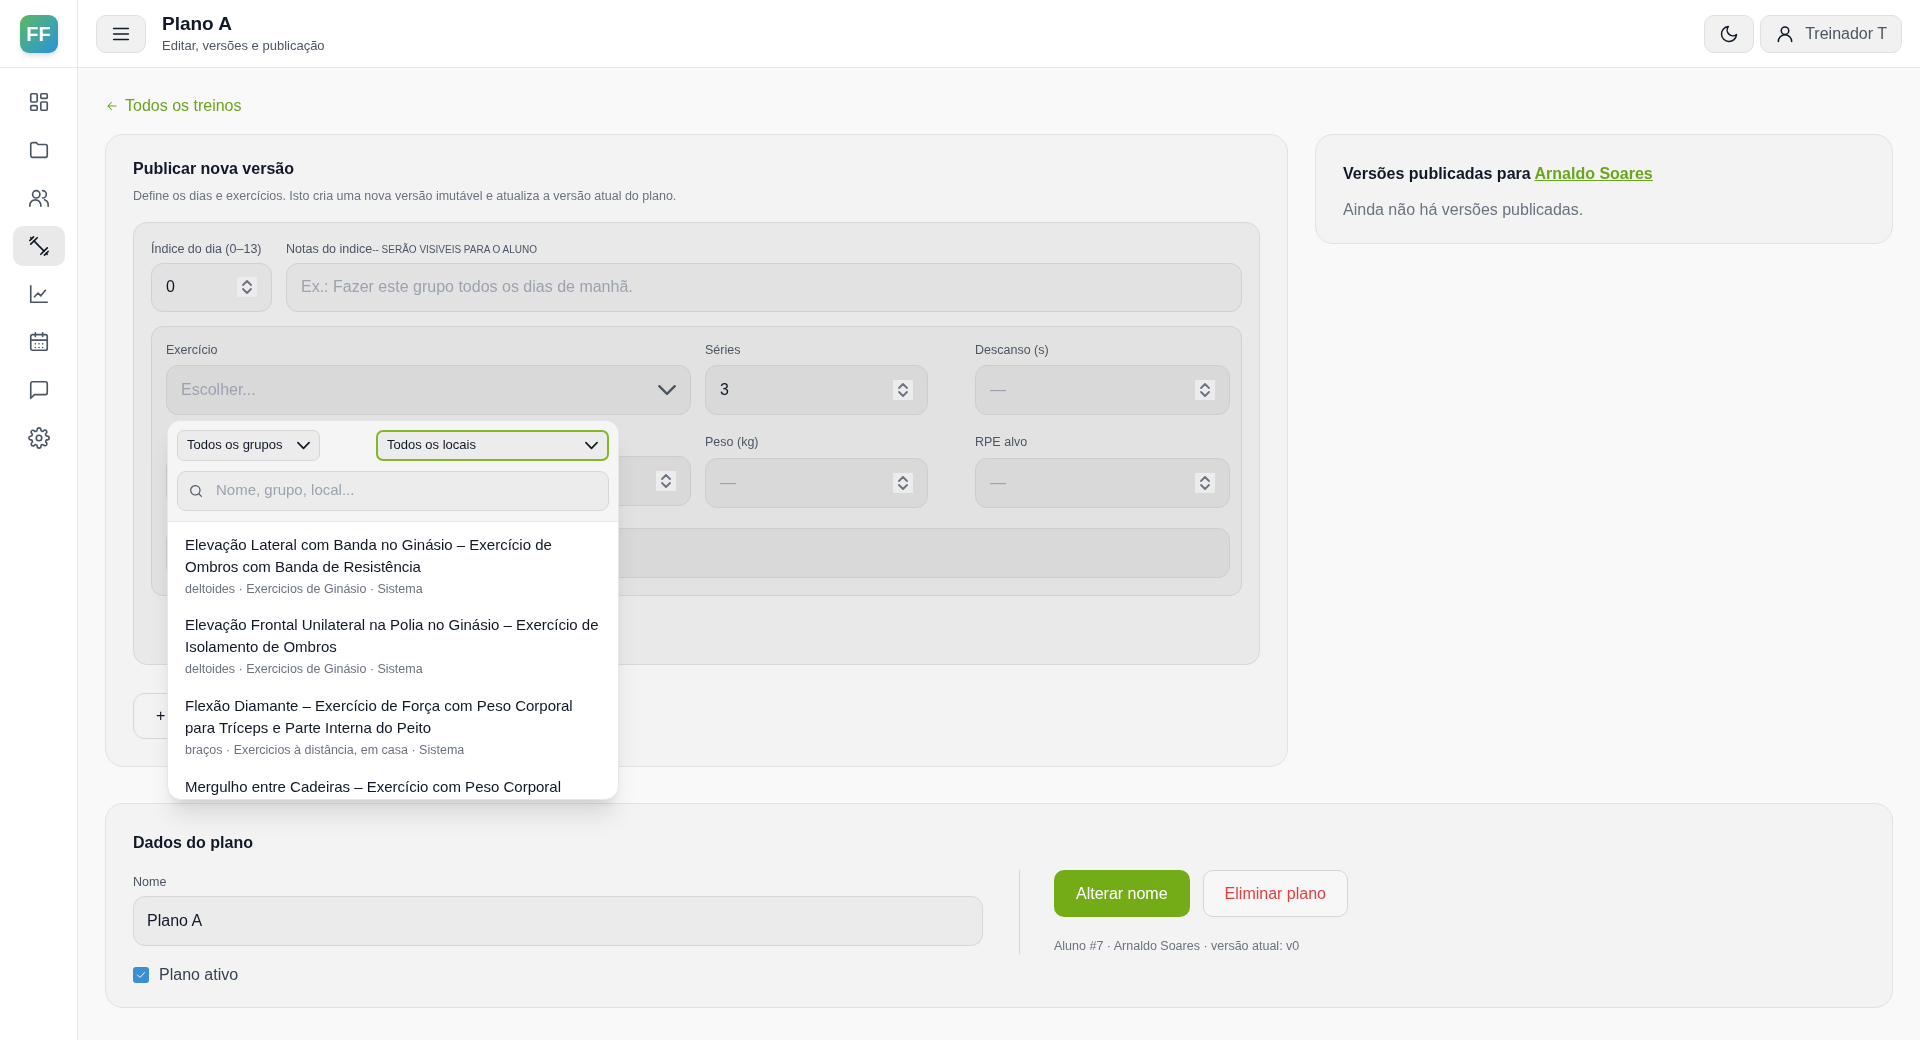  What do you see at coordinates (558, 920) in the screenshot?
I see `plan-name-field: Plano A` at bounding box center [558, 920].